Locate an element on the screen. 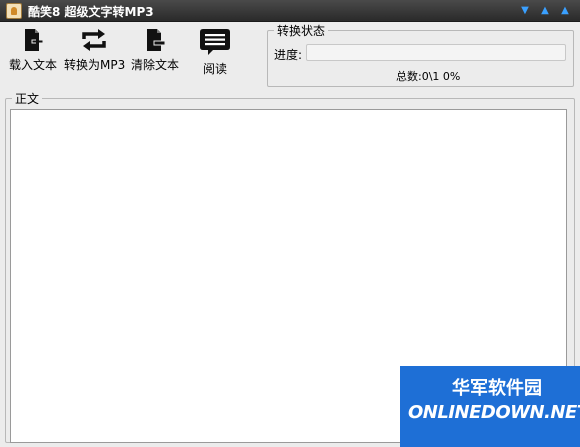 The height and width of the screenshot is (447, 580). read-button: 阅读 is located at coordinates (215, 53).